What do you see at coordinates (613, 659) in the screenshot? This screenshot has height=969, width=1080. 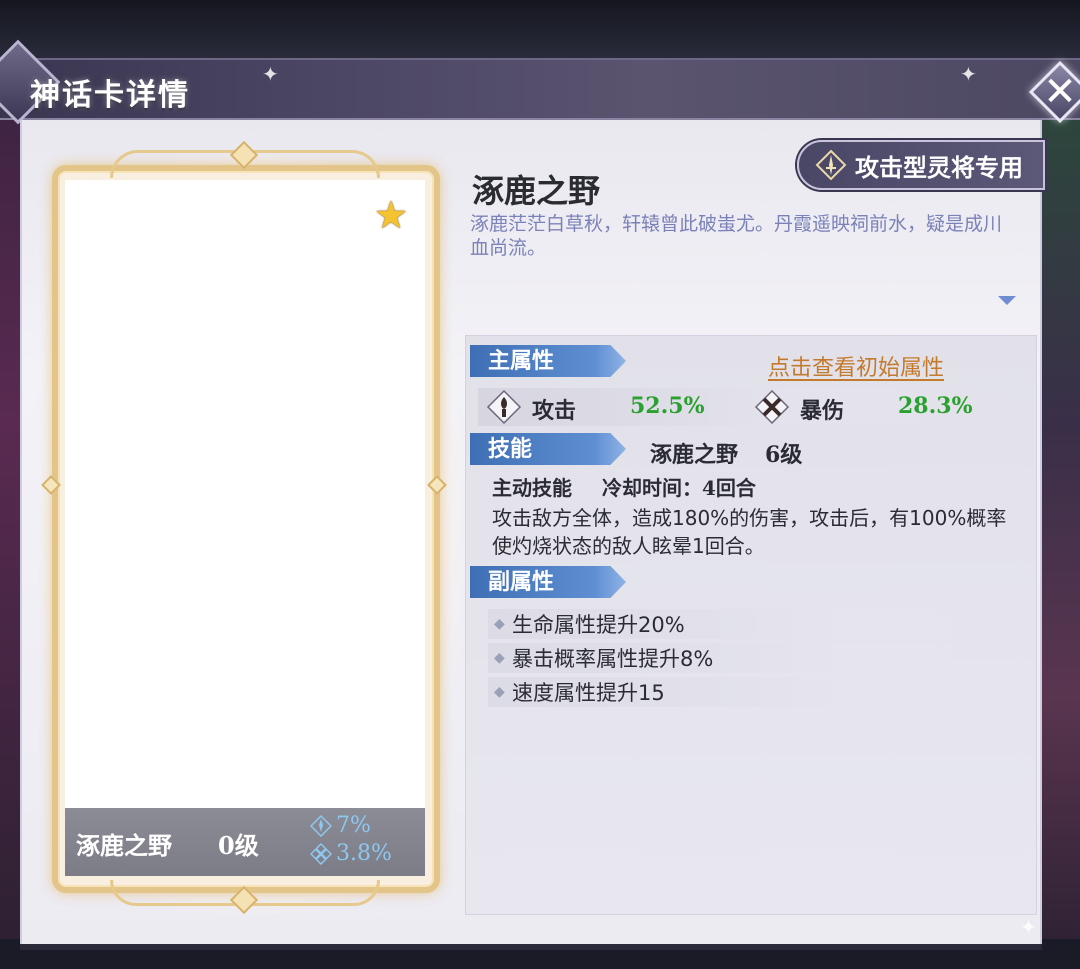 I see `sub-attr-text: 暴击概率属性提升8%` at bounding box center [613, 659].